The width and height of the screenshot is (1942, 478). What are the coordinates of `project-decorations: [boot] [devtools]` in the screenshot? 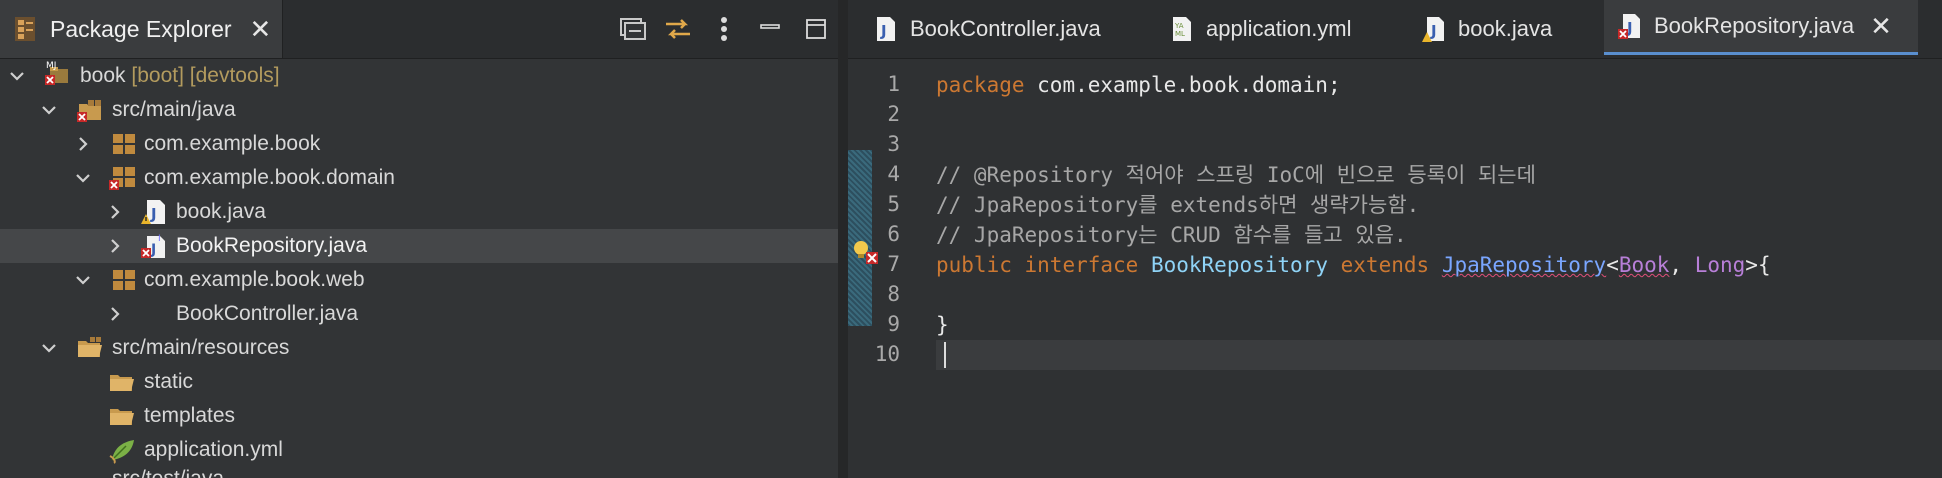 It's located at (202, 75).